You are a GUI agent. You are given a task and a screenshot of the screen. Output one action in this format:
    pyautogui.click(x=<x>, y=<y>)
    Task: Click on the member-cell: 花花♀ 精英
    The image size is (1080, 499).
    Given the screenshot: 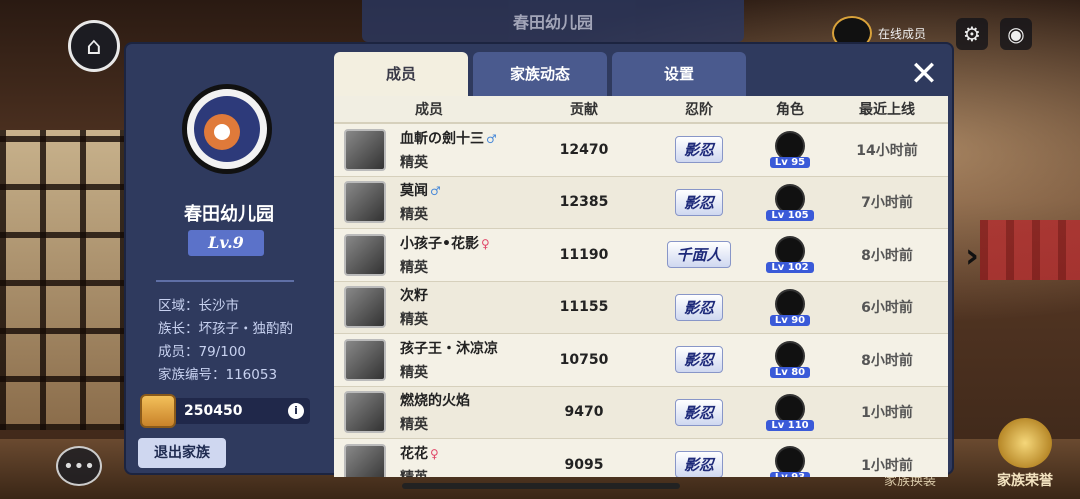 What is the action you would take?
    pyautogui.click(x=429, y=460)
    